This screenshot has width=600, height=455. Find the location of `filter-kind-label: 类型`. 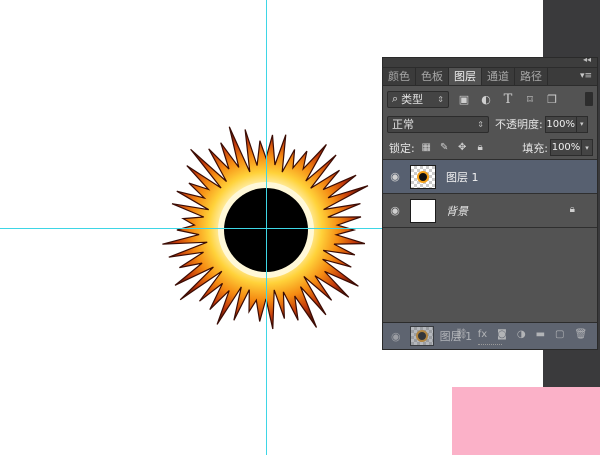

filter-kind-label: 类型 is located at coordinates (412, 99).